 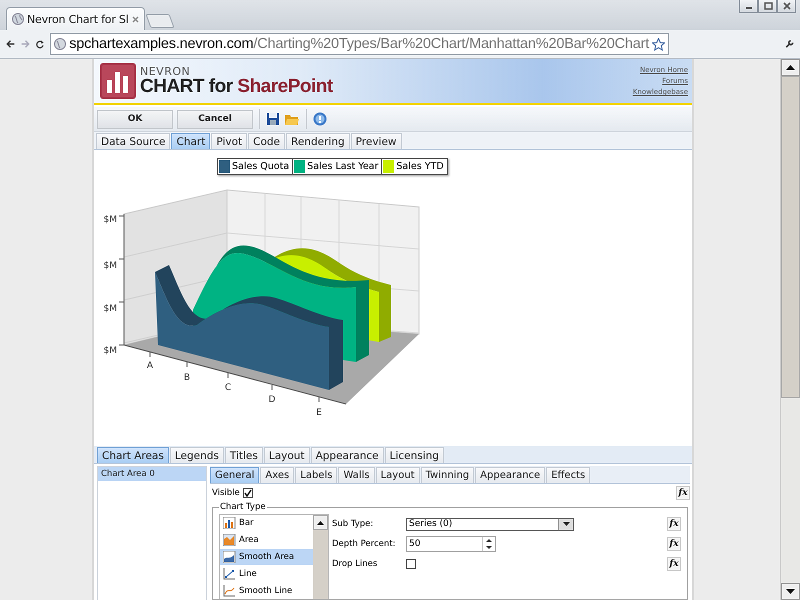 I want to click on field-label: Depth Percent:, so click(x=364, y=544).